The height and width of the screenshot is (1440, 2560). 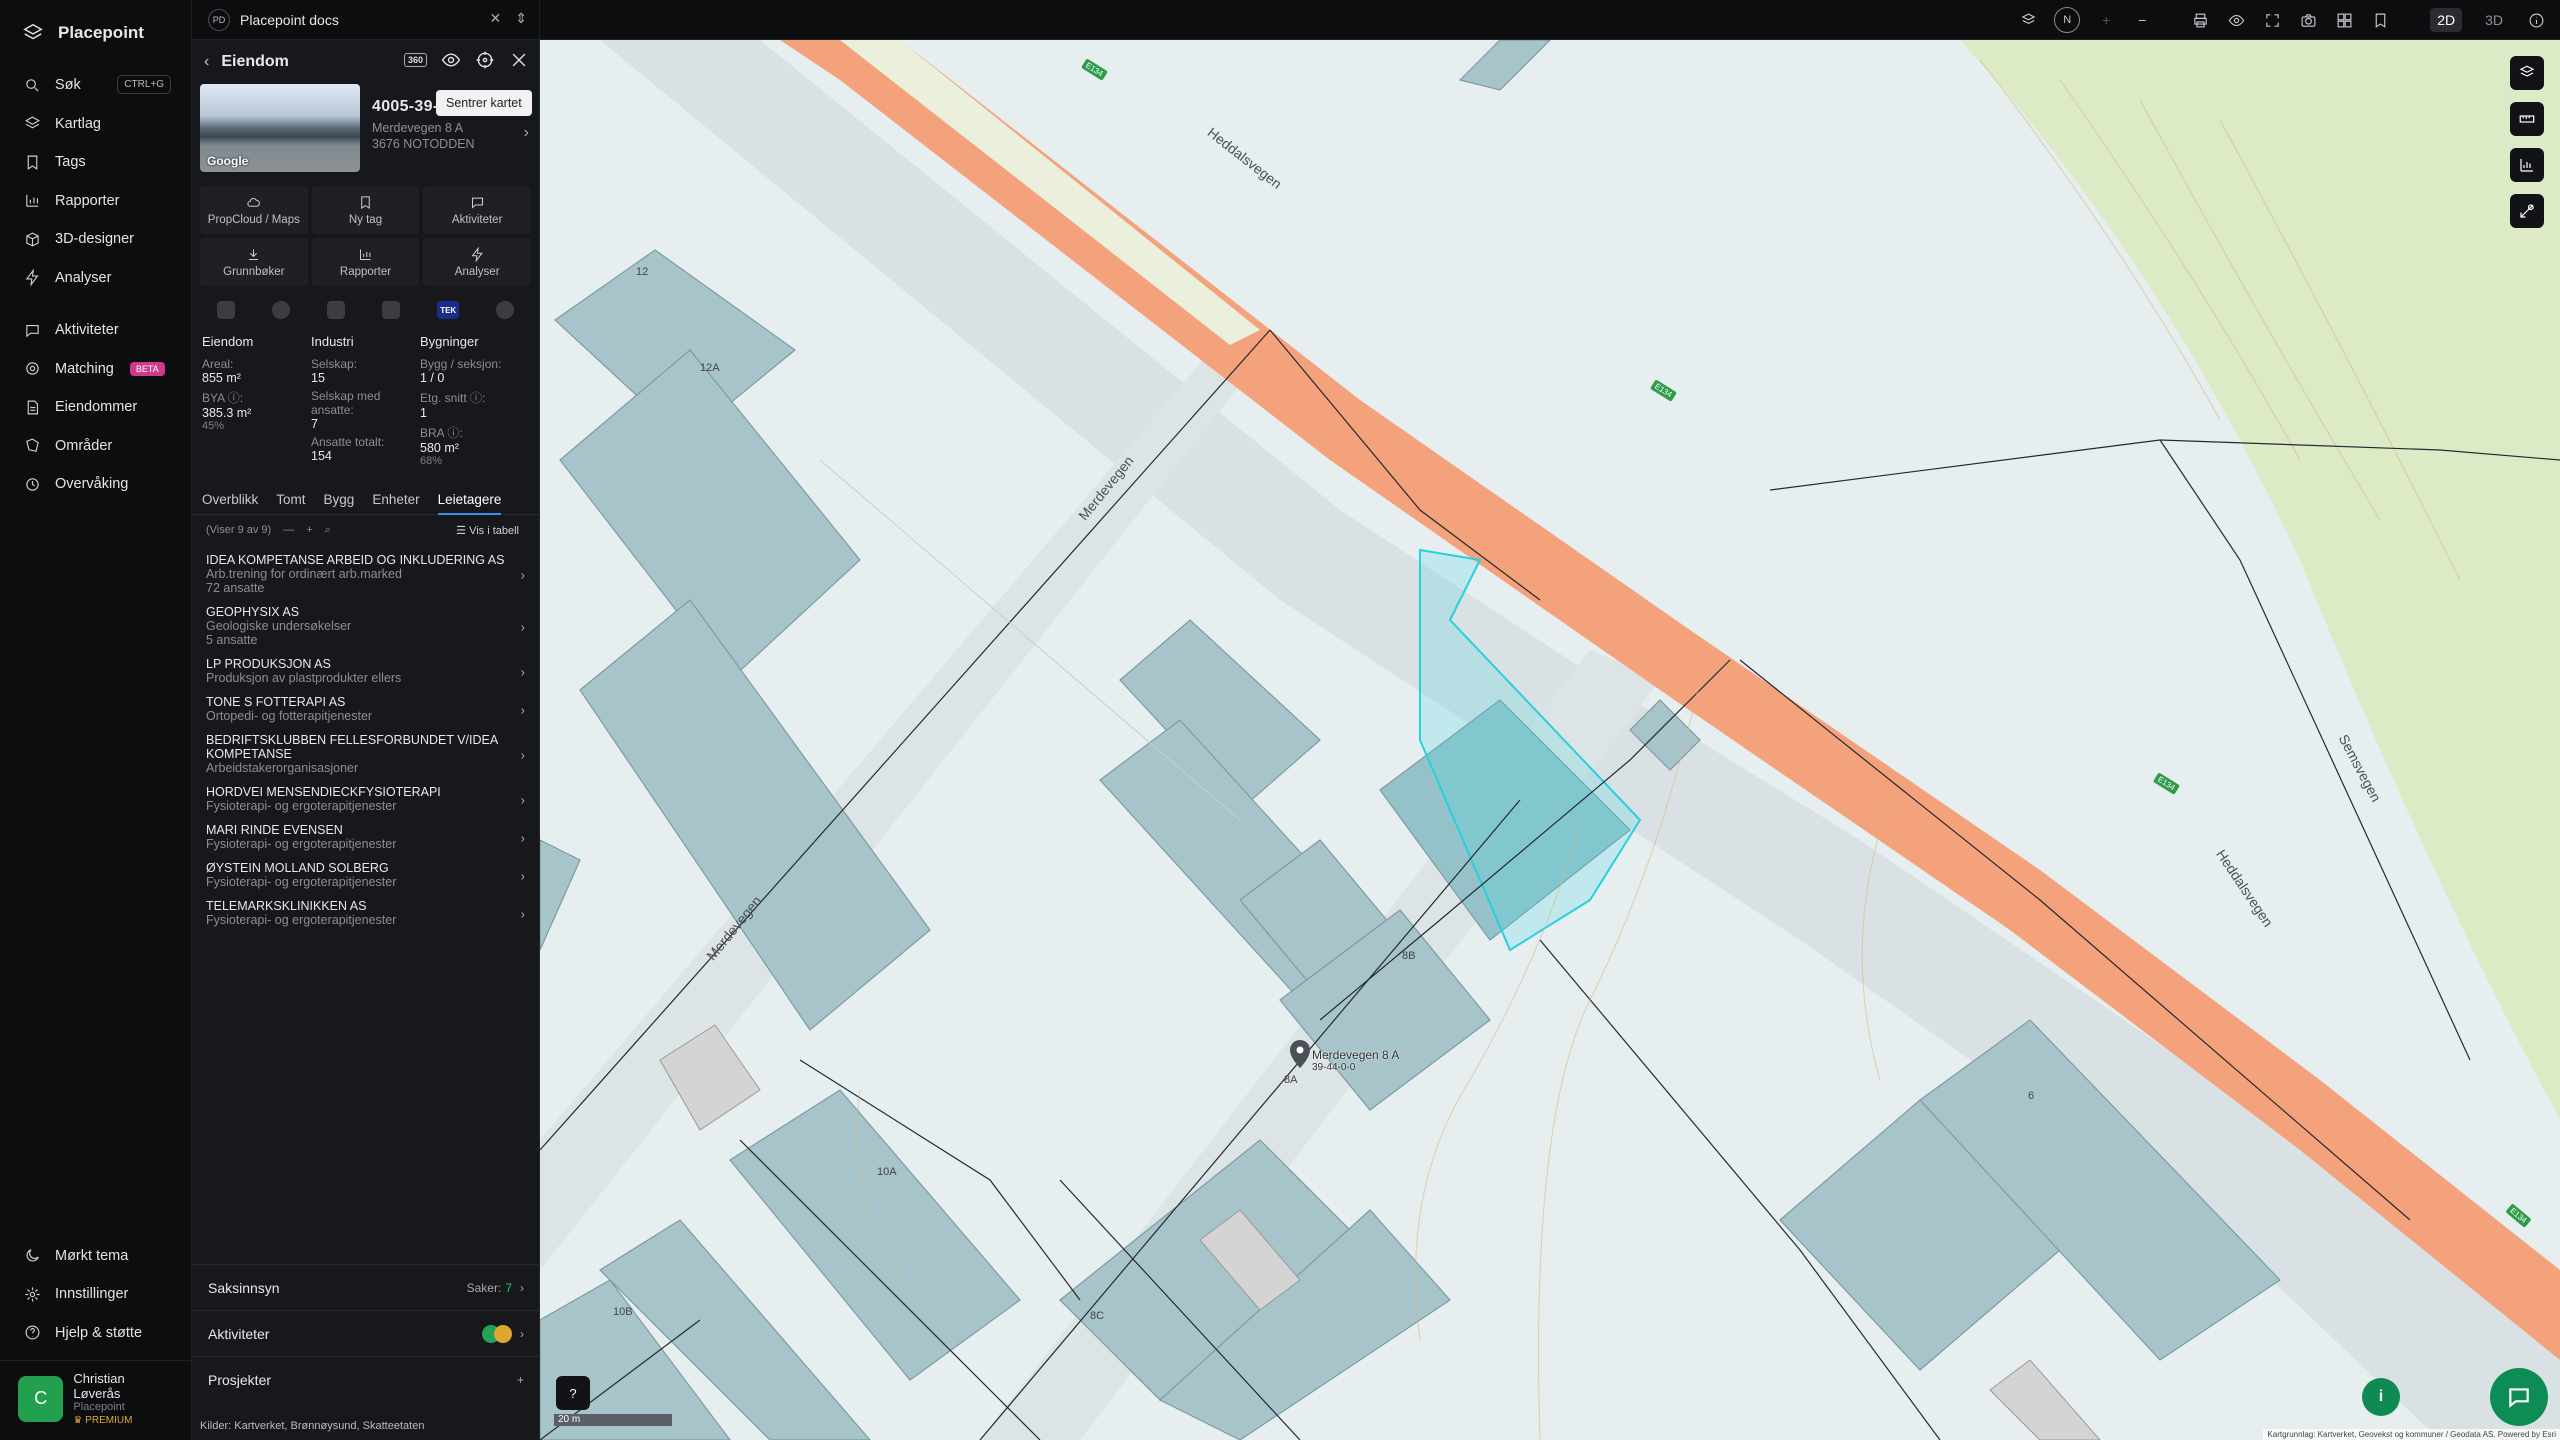 I want to click on show-table-button: ☰ Vis i tabell, so click(x=487, y=530).